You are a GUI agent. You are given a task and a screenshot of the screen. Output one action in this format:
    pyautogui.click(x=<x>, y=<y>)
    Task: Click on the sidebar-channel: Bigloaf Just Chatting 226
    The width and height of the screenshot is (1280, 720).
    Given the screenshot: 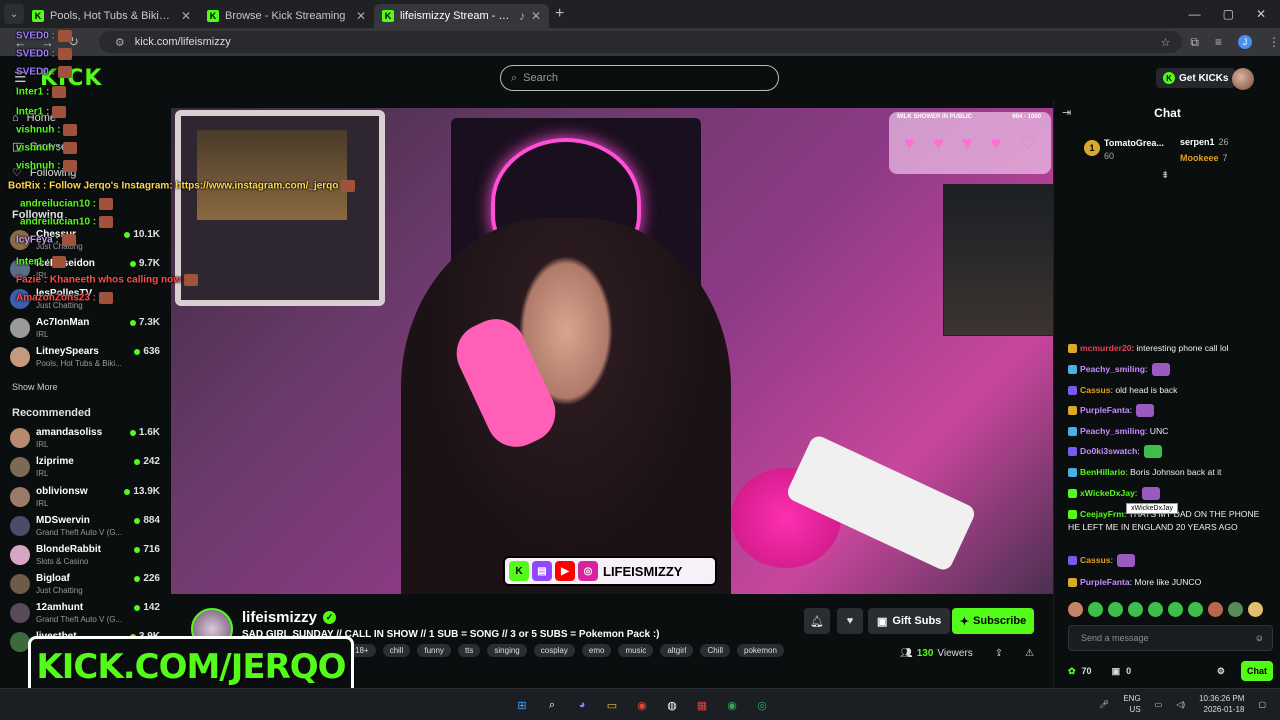 What is the action you would take?
    pyautogui.click(x=85, y=585)
    